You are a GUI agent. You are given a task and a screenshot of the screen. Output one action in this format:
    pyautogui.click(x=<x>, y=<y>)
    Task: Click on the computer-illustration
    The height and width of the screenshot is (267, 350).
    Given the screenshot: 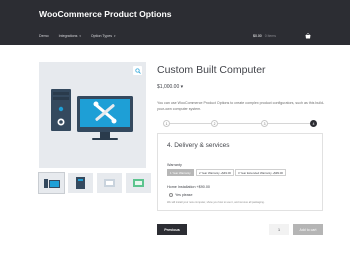 What is the action you would take?
    pyautogui.click(x=92, y=114)
    